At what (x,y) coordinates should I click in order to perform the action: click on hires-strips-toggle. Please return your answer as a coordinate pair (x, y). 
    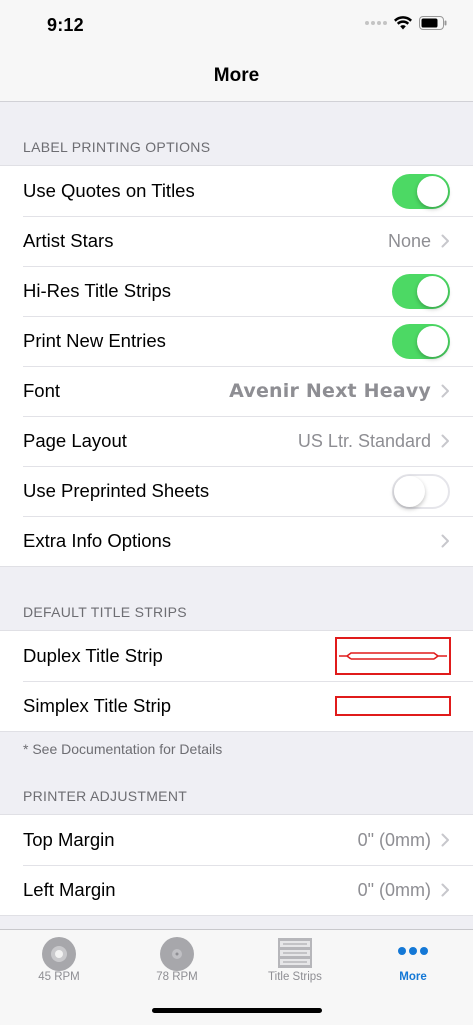
    Looking at the image, I should click on (421, 291).